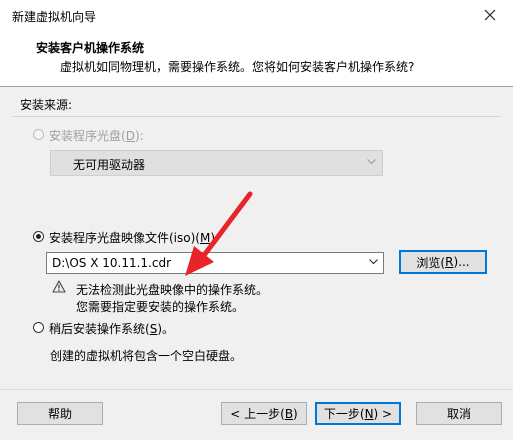 Image resolution: width=513 pixels, height=440 pixels. What do you see at coordinates (146, 356) in the screenshot?
I see `install-later-description: 创建的虚拟机将包含一个空白硬盘。` at bounding box center [146, 356].